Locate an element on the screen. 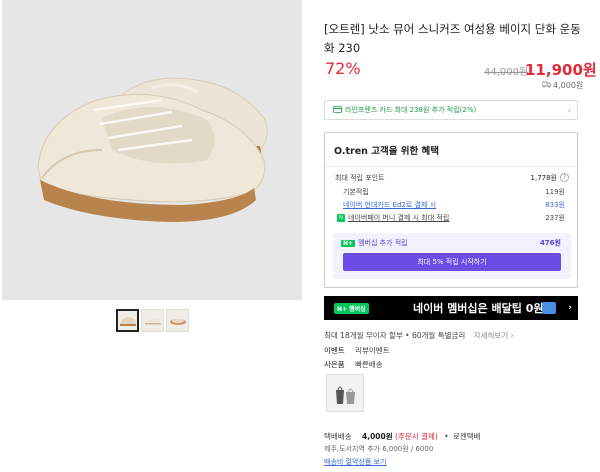 This screenshot has height=472, width=600. delivery-fee: 4,000원 is located at coordinates (377, 436).